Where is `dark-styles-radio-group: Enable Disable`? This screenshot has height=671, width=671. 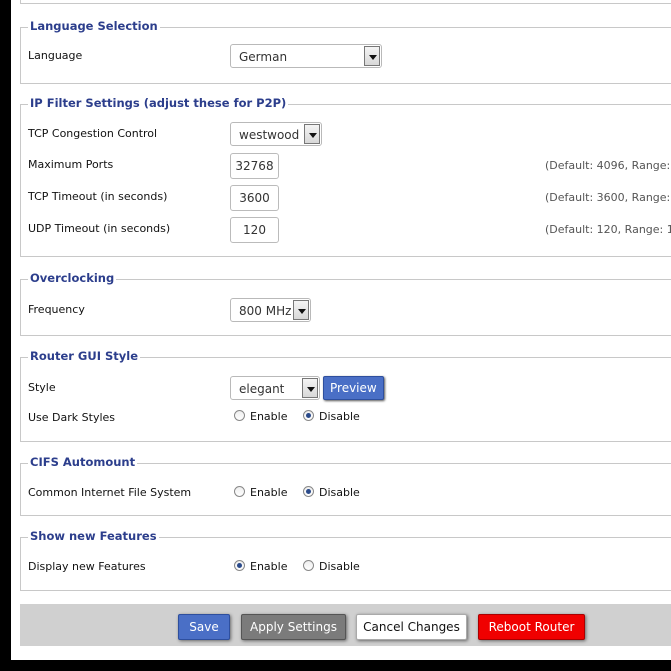
dark-styles-radio-group: Enable Disable is located at coordinates (303, 416).